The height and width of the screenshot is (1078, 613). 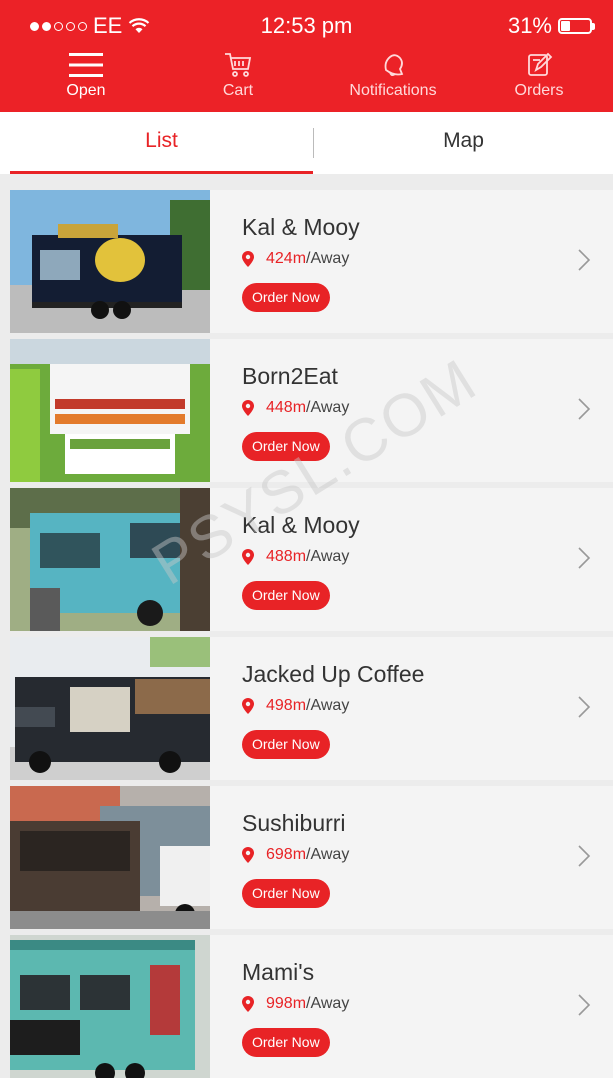 I want to click on truck-distance: 698m/Away, so click(x=295, y=855).